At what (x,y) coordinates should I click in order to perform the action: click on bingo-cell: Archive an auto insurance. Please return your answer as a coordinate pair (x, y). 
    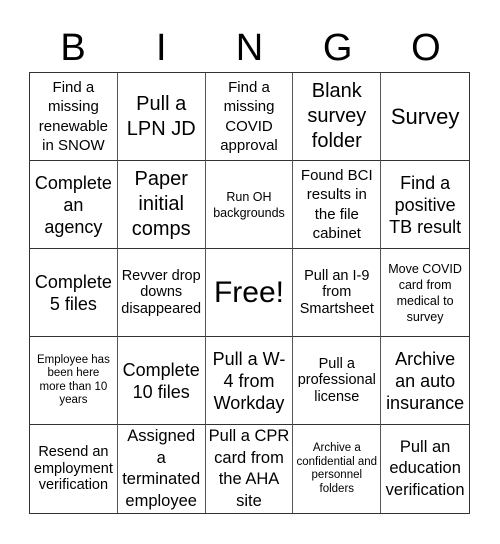
    Looking at the image, I should click on (425, 381).